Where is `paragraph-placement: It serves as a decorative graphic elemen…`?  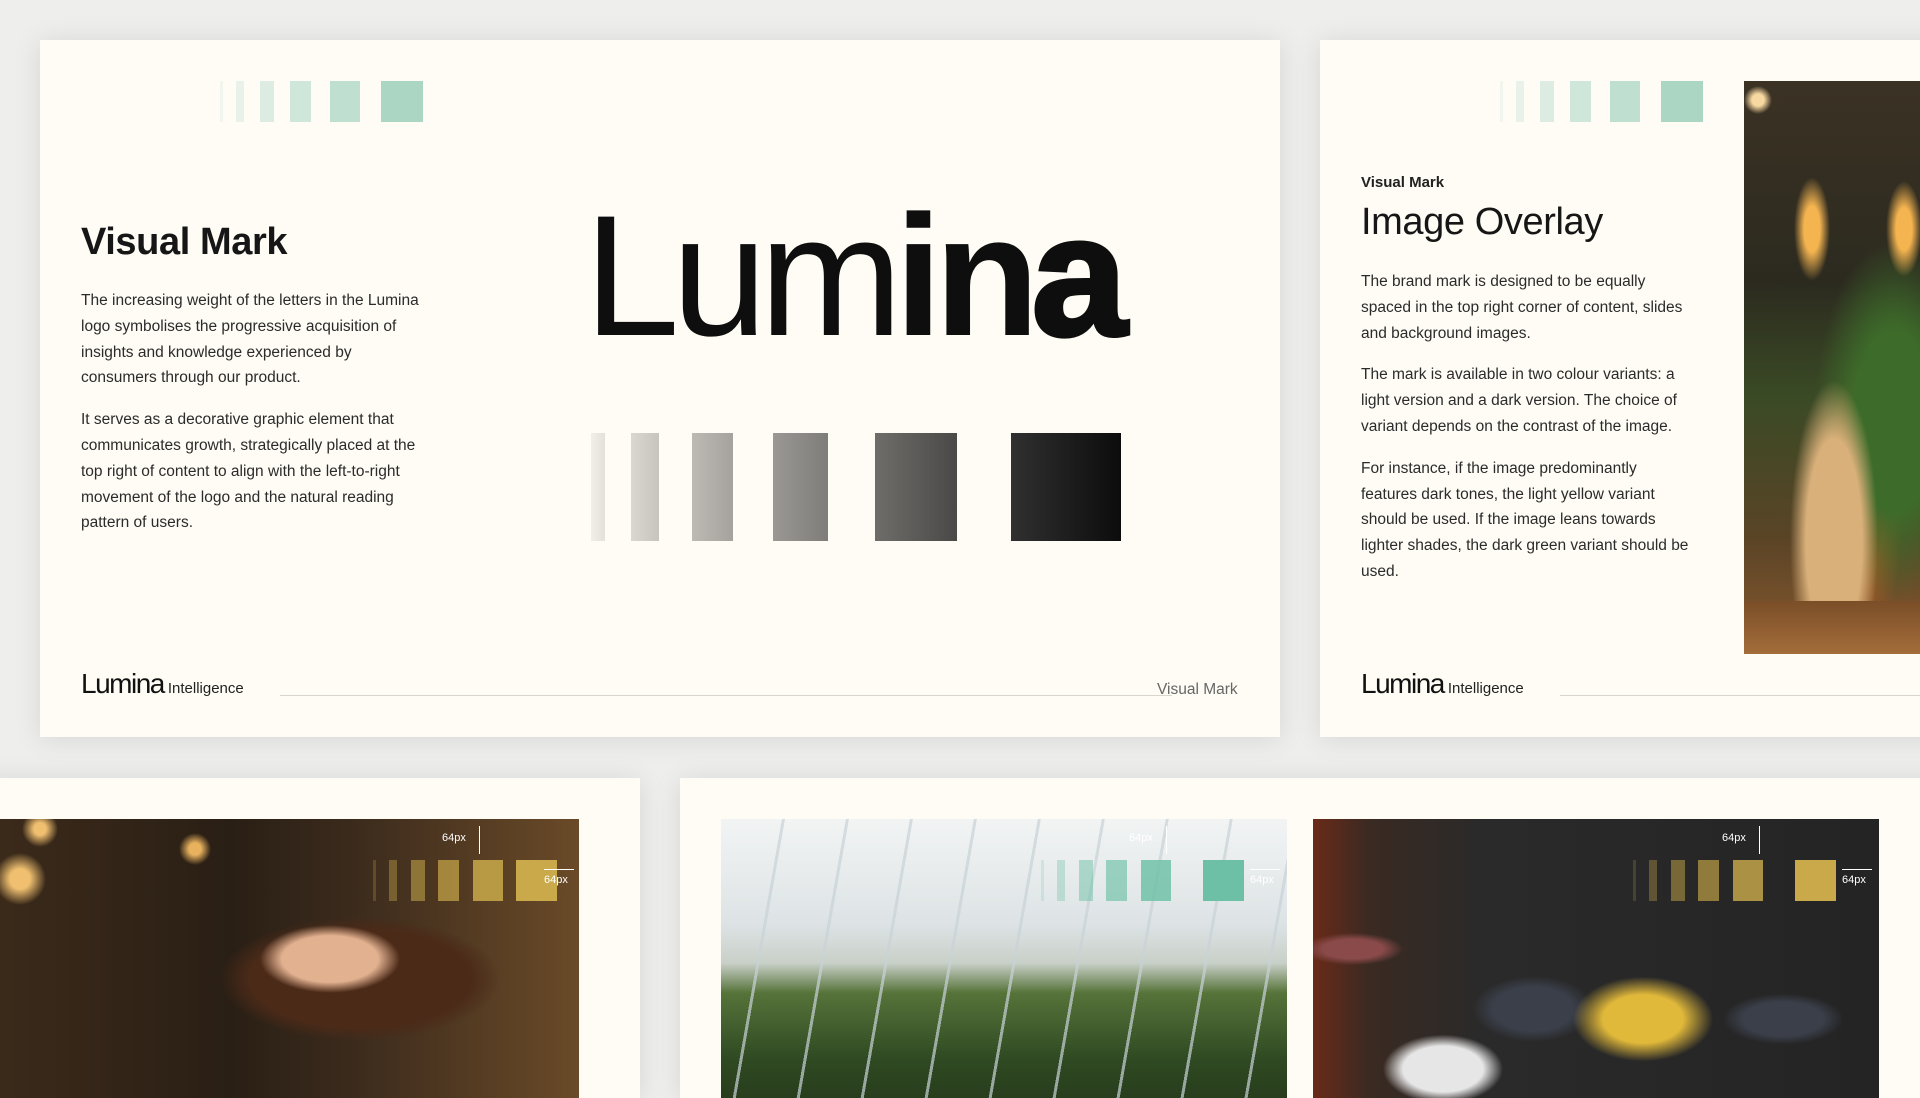 paragraph-placement: It serves as a decorative graphic elemen… is located at coordinates (248, 471).